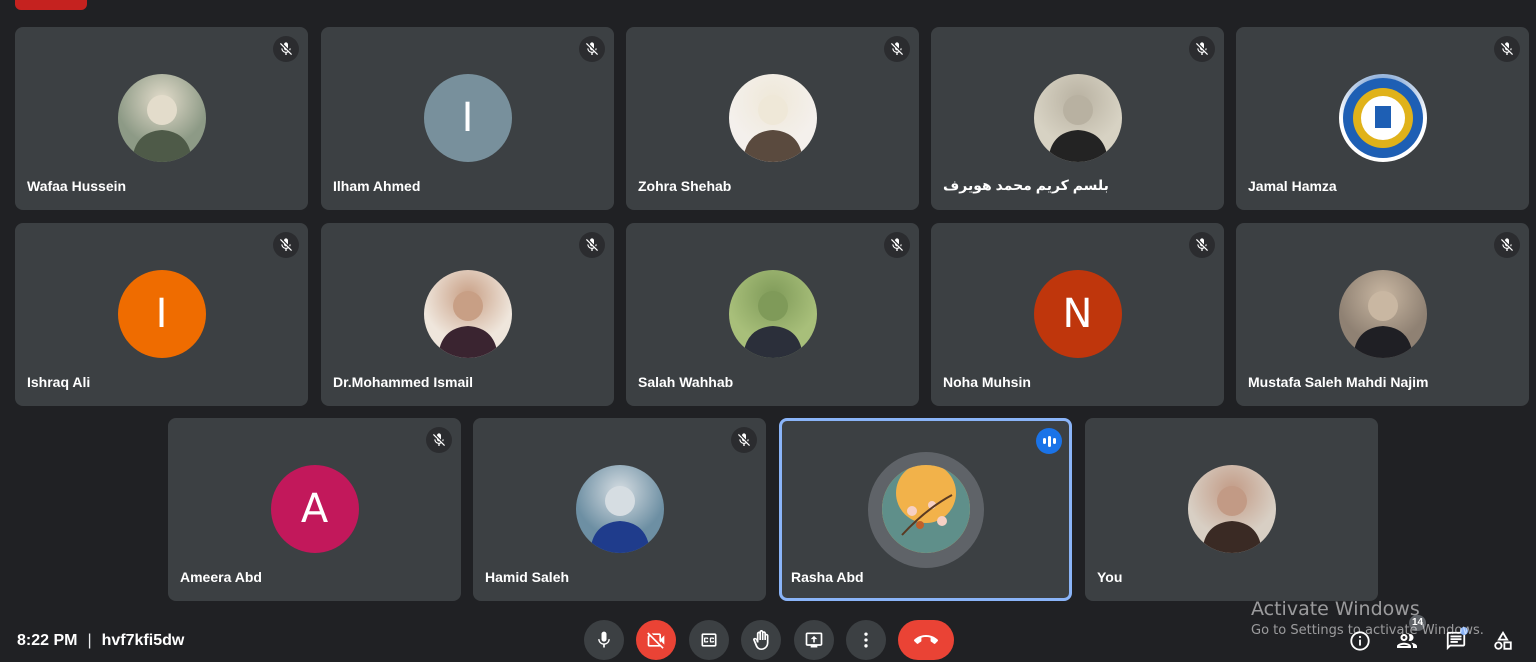  I want to click on recording-banner, so click(51, 5).